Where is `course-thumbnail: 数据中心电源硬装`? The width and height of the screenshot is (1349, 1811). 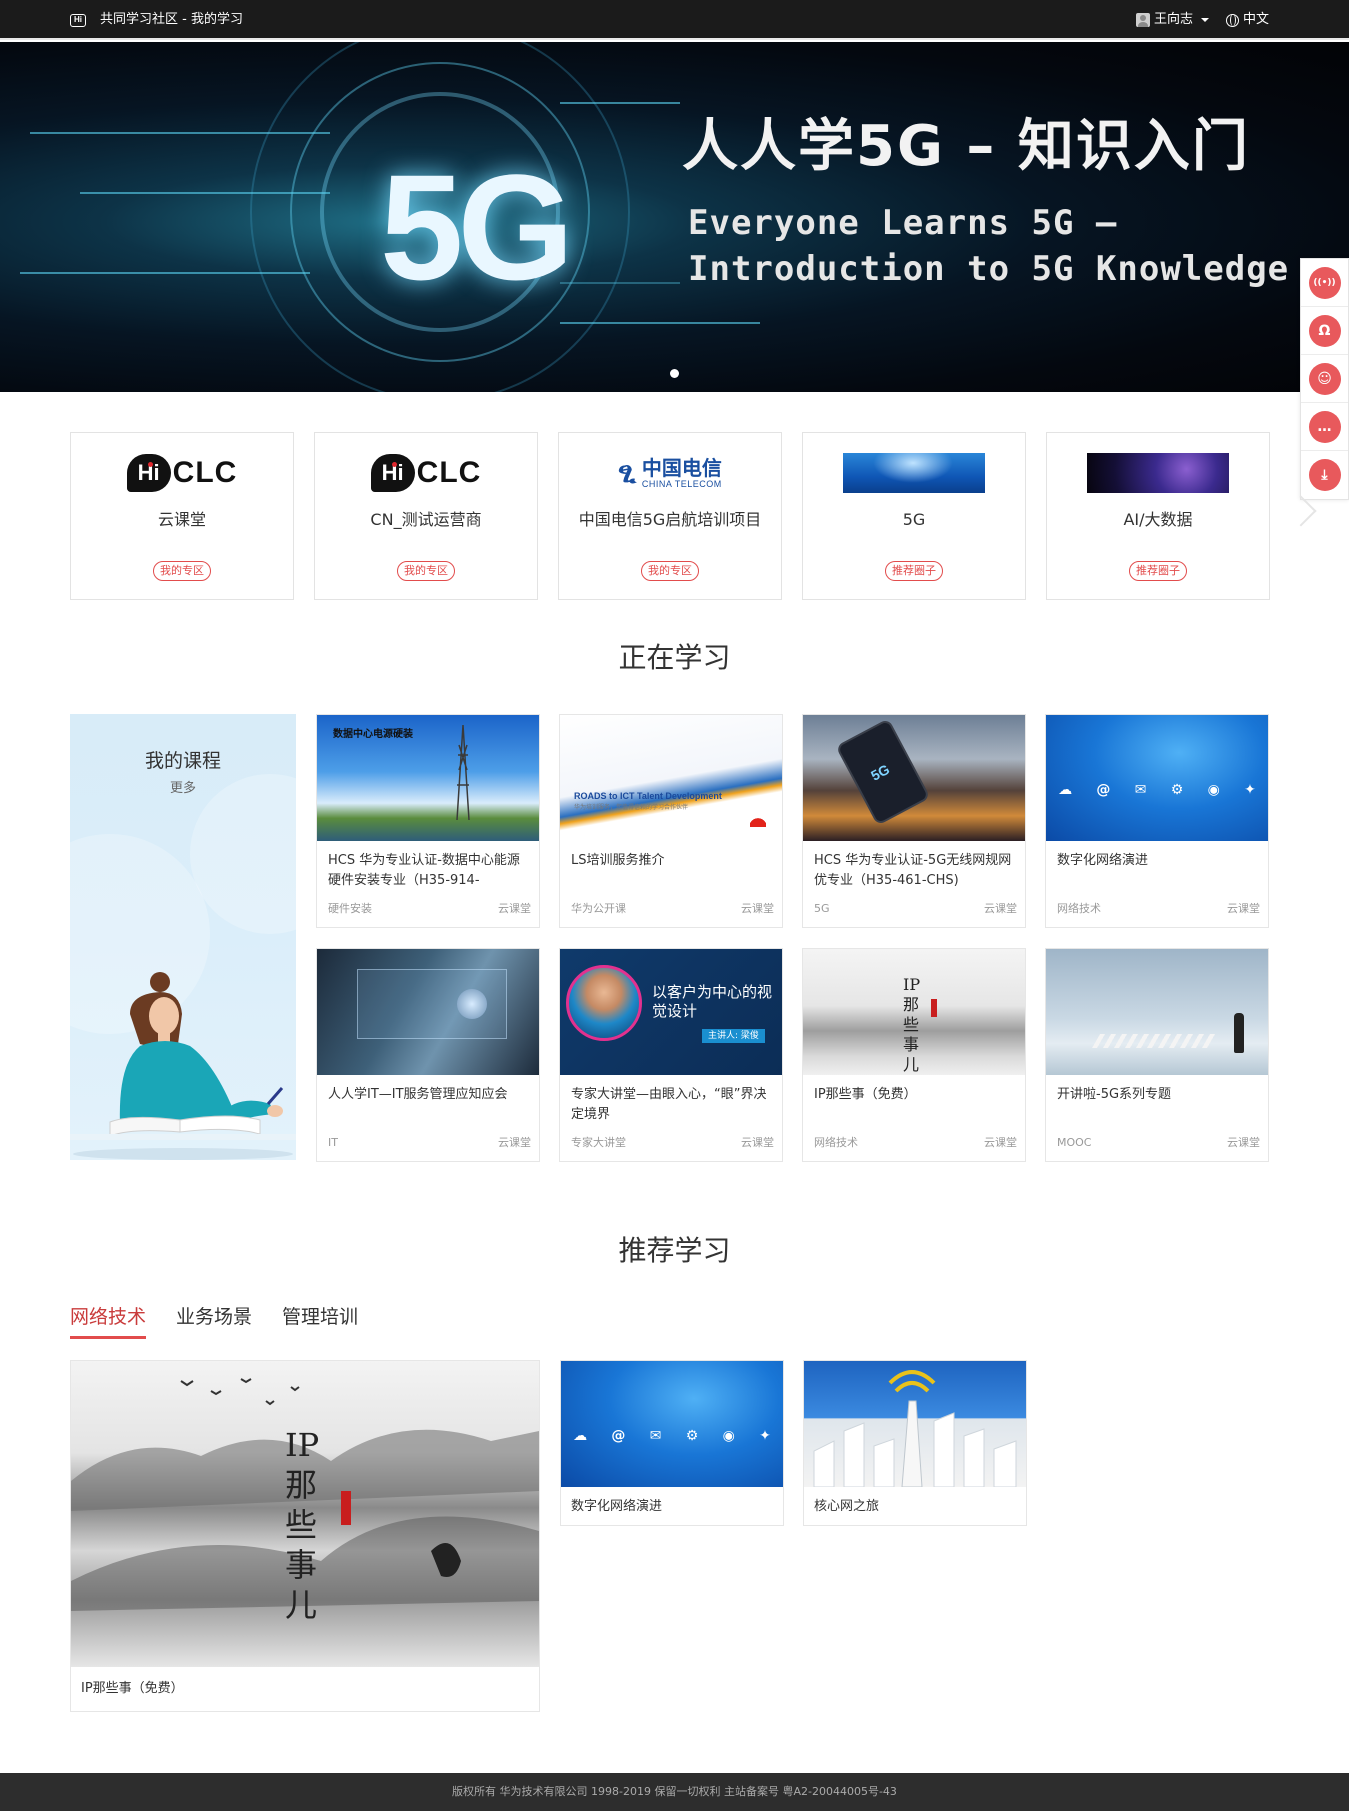
course-thumbnail: 数据中心电源硬装 is located at coordinates (428, 778).